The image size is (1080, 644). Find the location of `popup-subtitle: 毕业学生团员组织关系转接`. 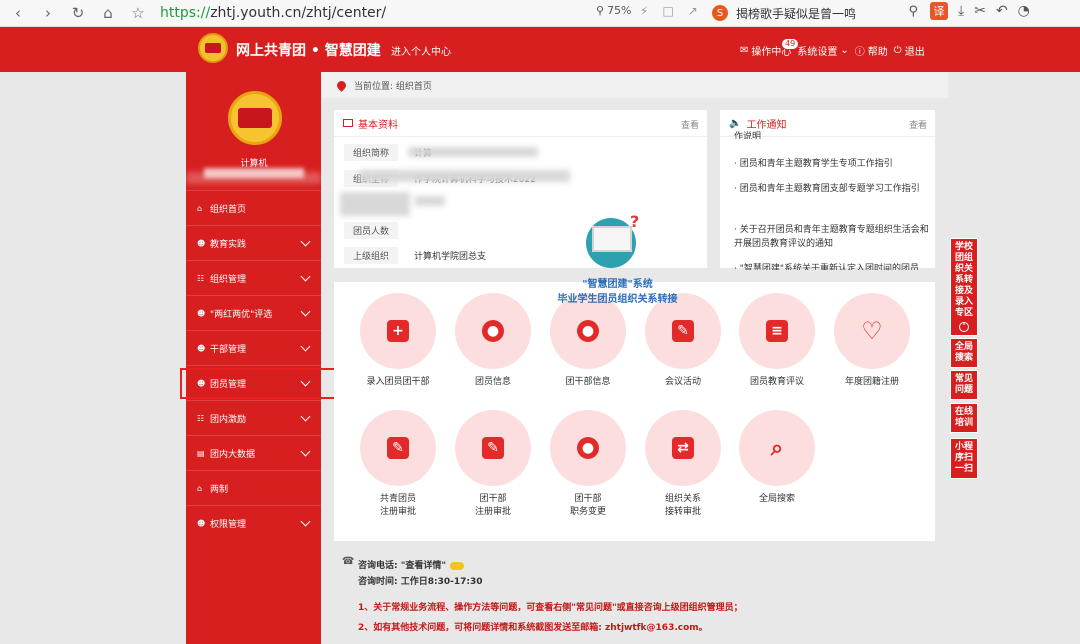

popup-subtitle: 毕业学生团员组织关系转接 is located at coordinates (617, 297).